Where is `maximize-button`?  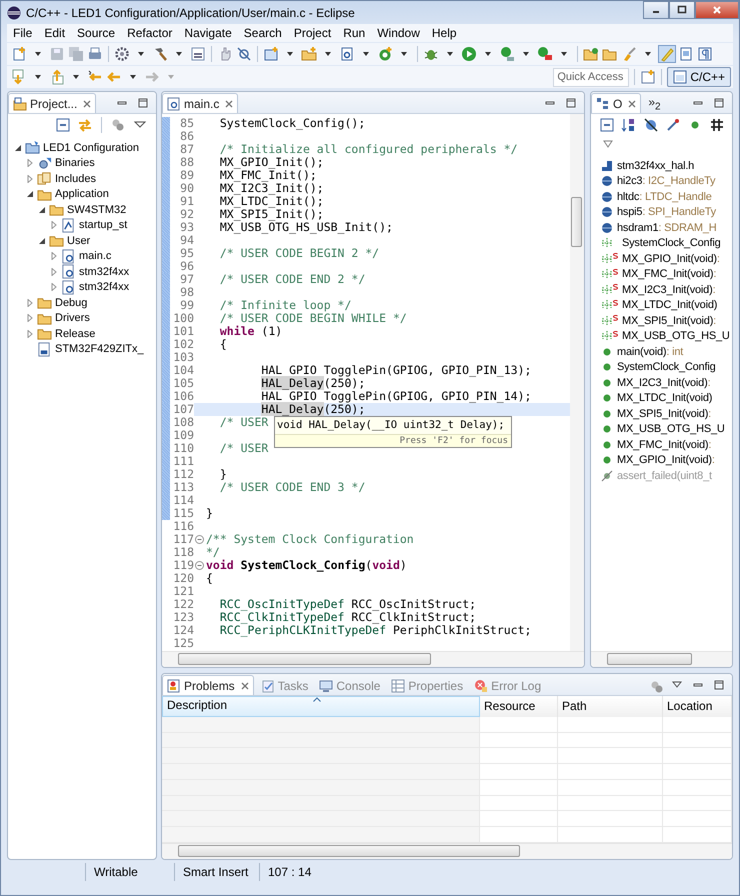
maximize-button is located at coordinates (682, 10).